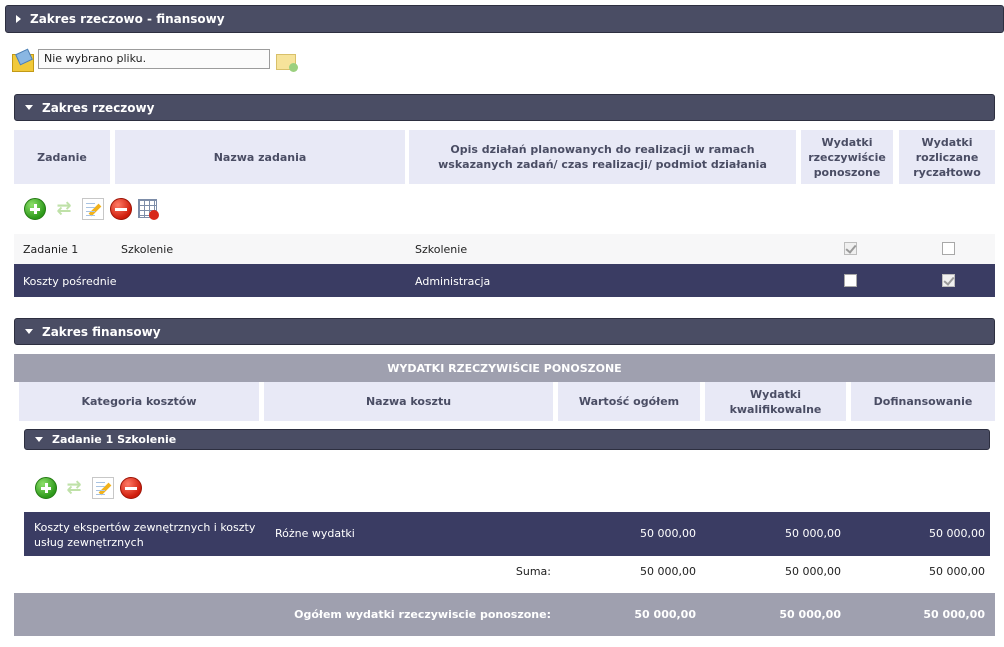  I want to click on task-header-title: Zadanie 1 Szkolenie, so click(114, 439).